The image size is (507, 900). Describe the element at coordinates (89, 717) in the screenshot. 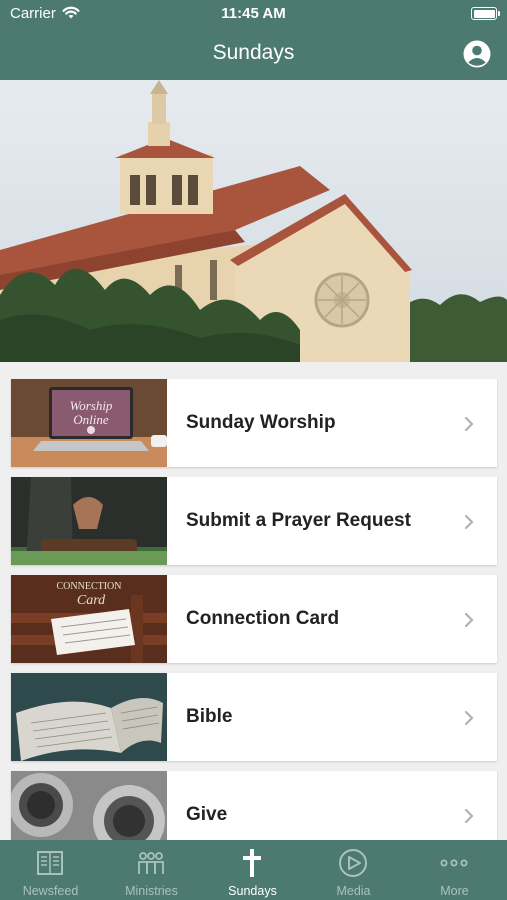

I see `open-bible-thumbnail` at that location.